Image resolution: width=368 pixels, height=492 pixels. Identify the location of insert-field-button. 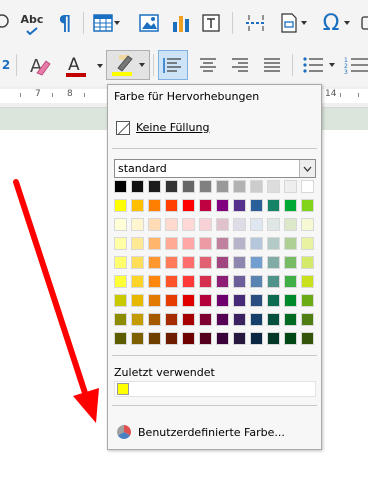
(289, 23).